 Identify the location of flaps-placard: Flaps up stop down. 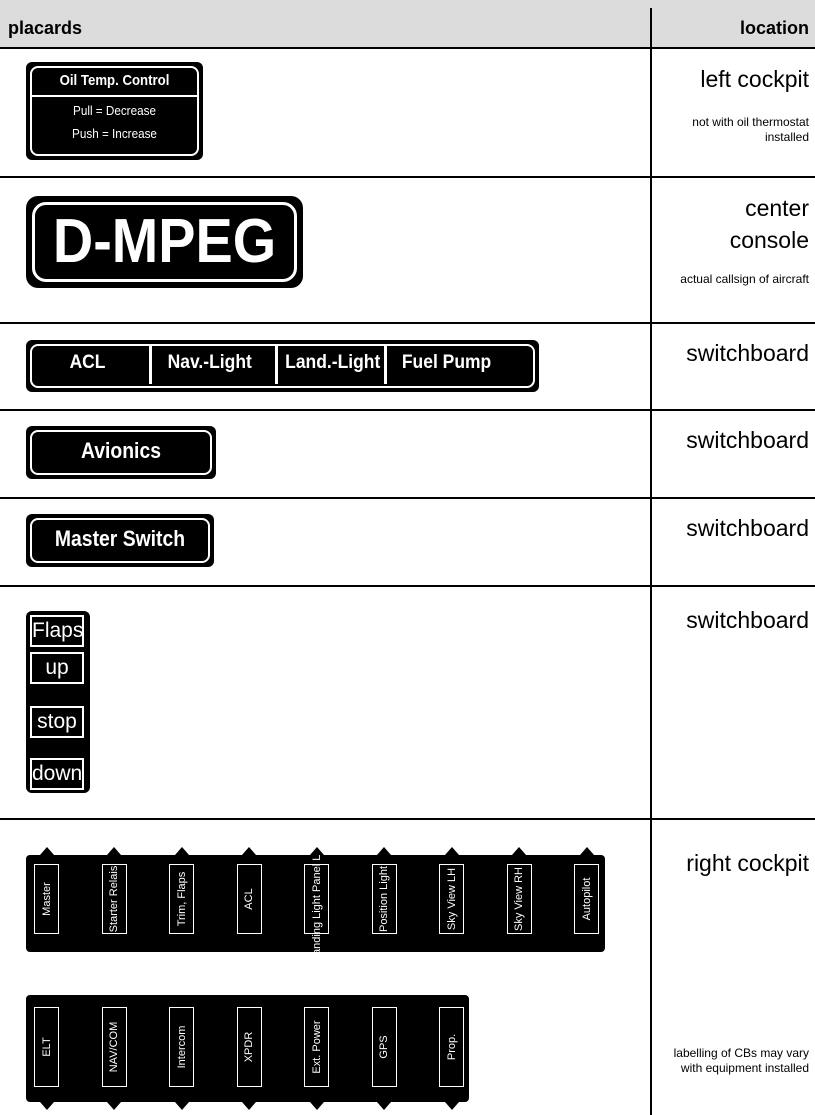
(58, 702).